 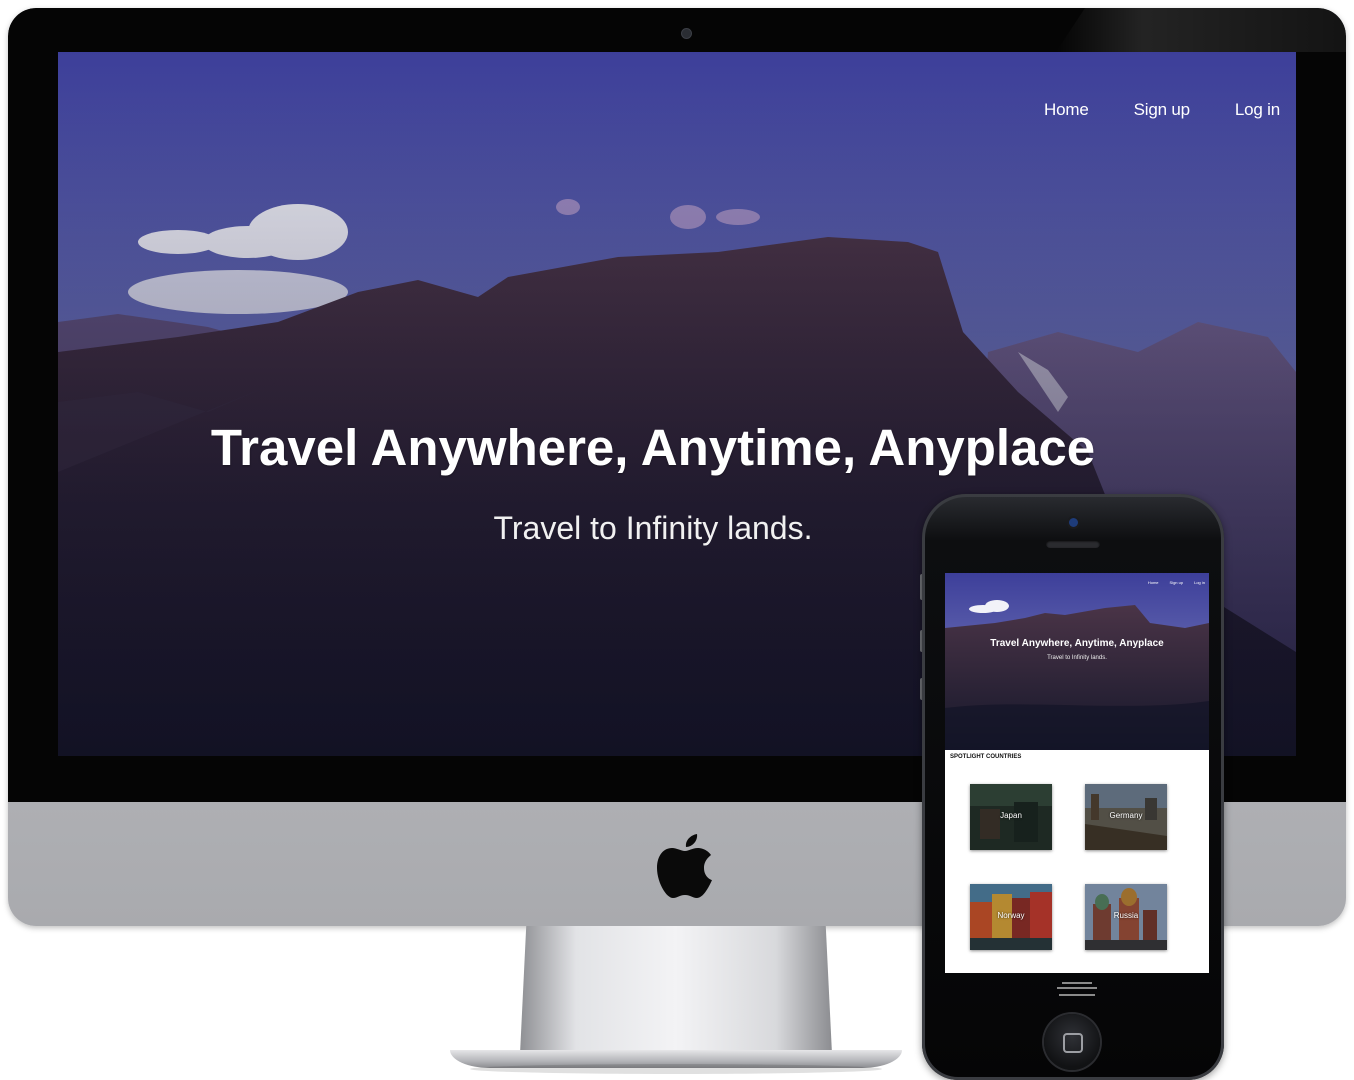 What do you see at coordinates (1153, 582) in the screenshot?
I see `mobile-nav-home-link: Home` at bounding box center [1153, 582].